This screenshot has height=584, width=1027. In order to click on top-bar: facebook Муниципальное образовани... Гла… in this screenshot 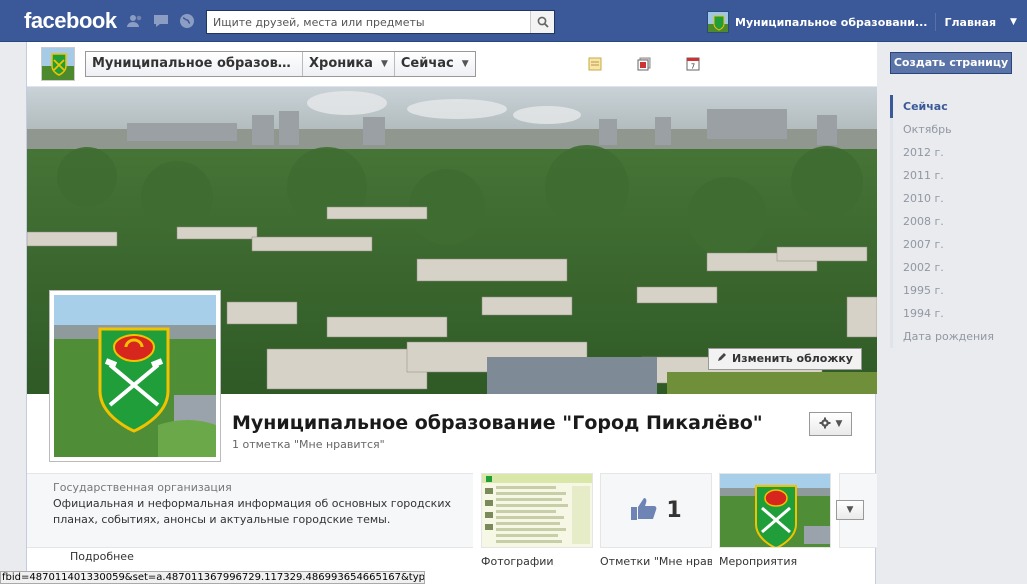, I will do `click(513, 21)`.